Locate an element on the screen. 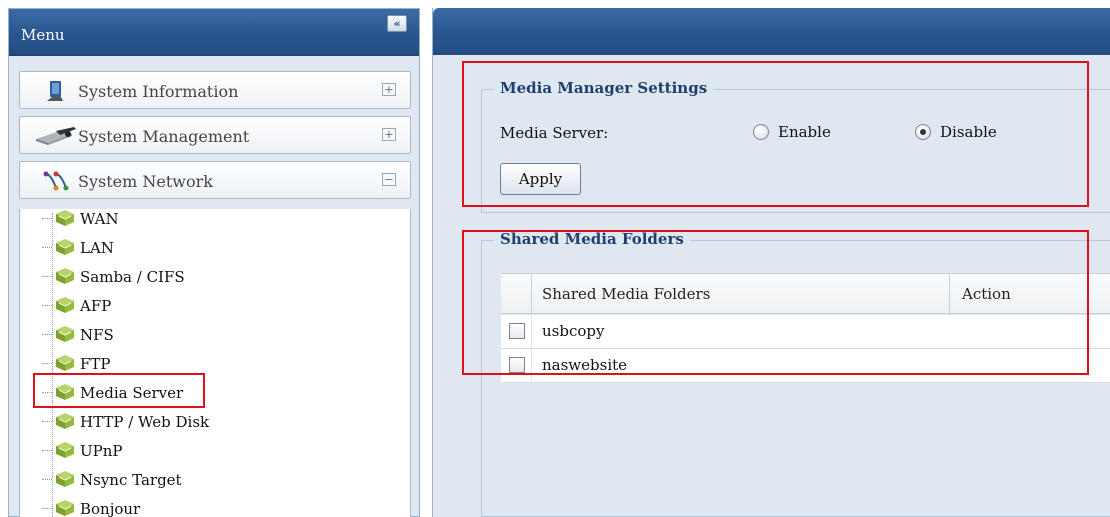  network-icon is located at coordinates (56, 181).